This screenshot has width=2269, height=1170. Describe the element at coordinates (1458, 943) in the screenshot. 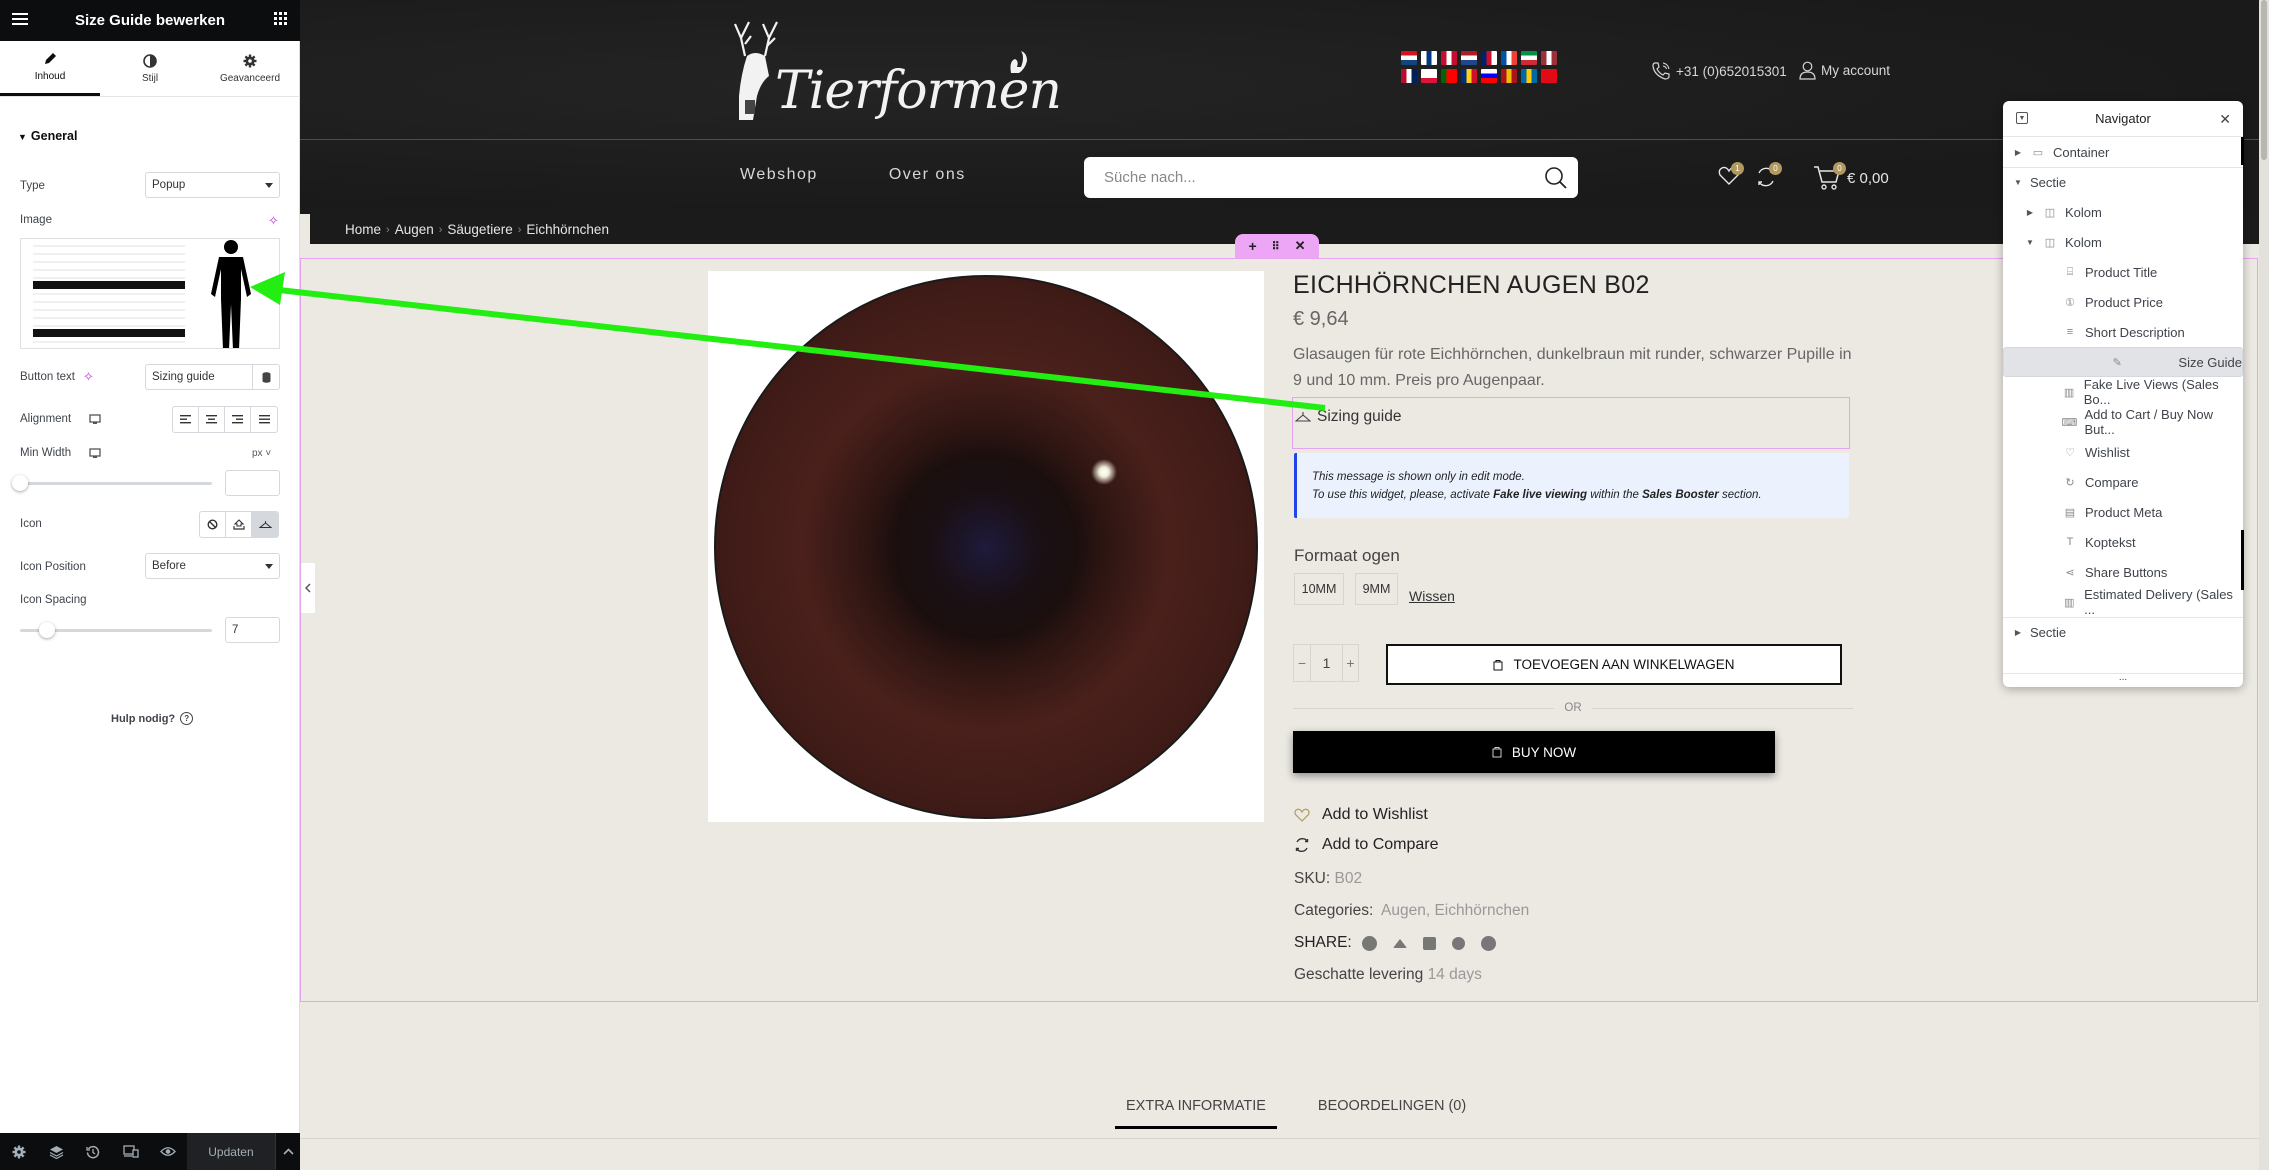

I see `skype-icon` at that location.